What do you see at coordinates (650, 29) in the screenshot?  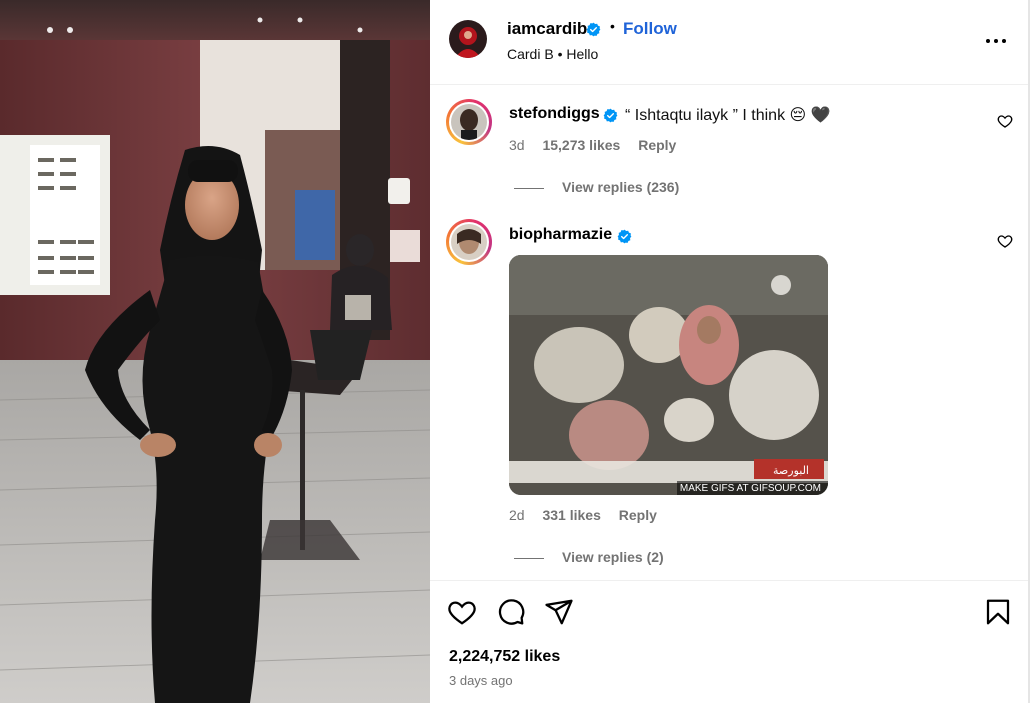 I see `follow-button: Follow` at bounding box center [650, 29].